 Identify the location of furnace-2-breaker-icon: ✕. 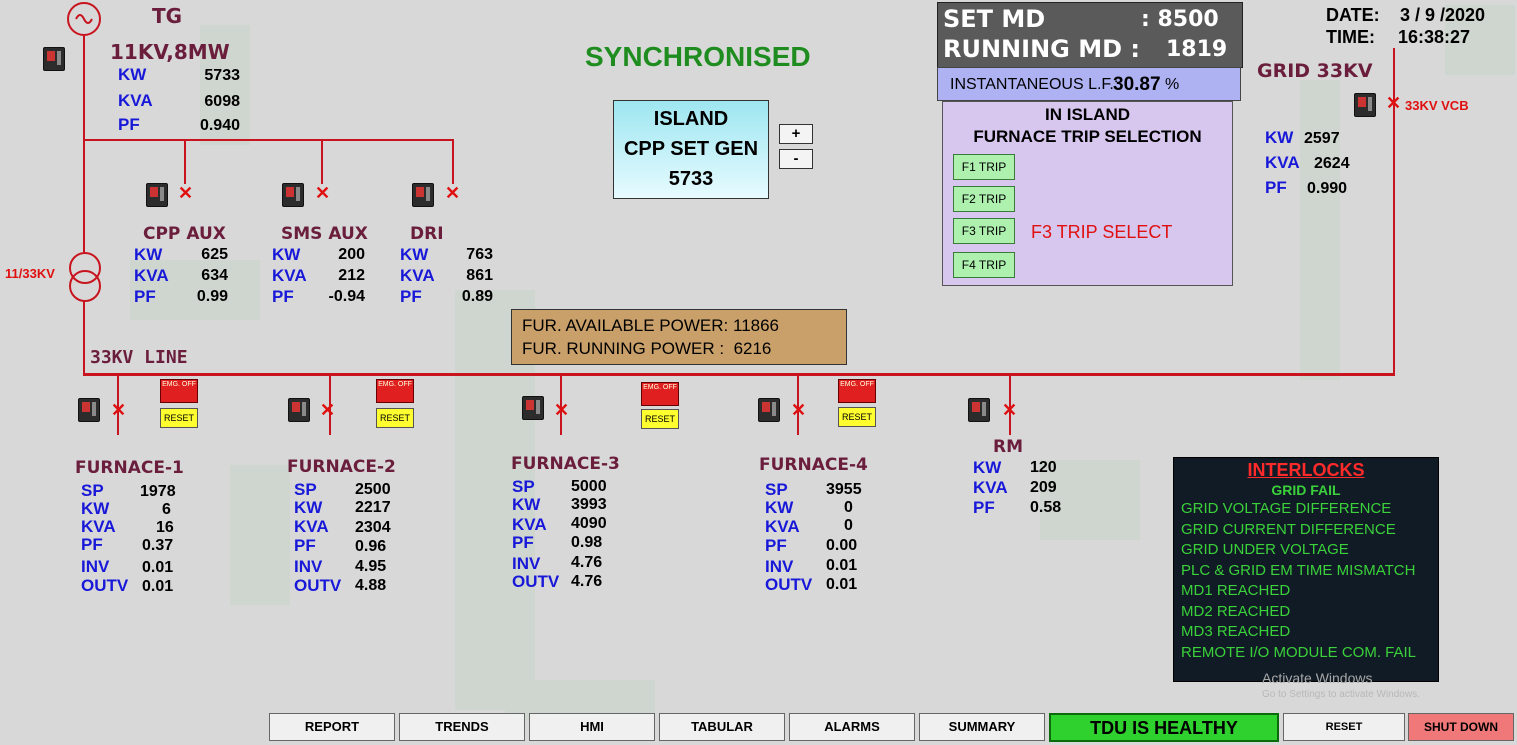
(327, 410).